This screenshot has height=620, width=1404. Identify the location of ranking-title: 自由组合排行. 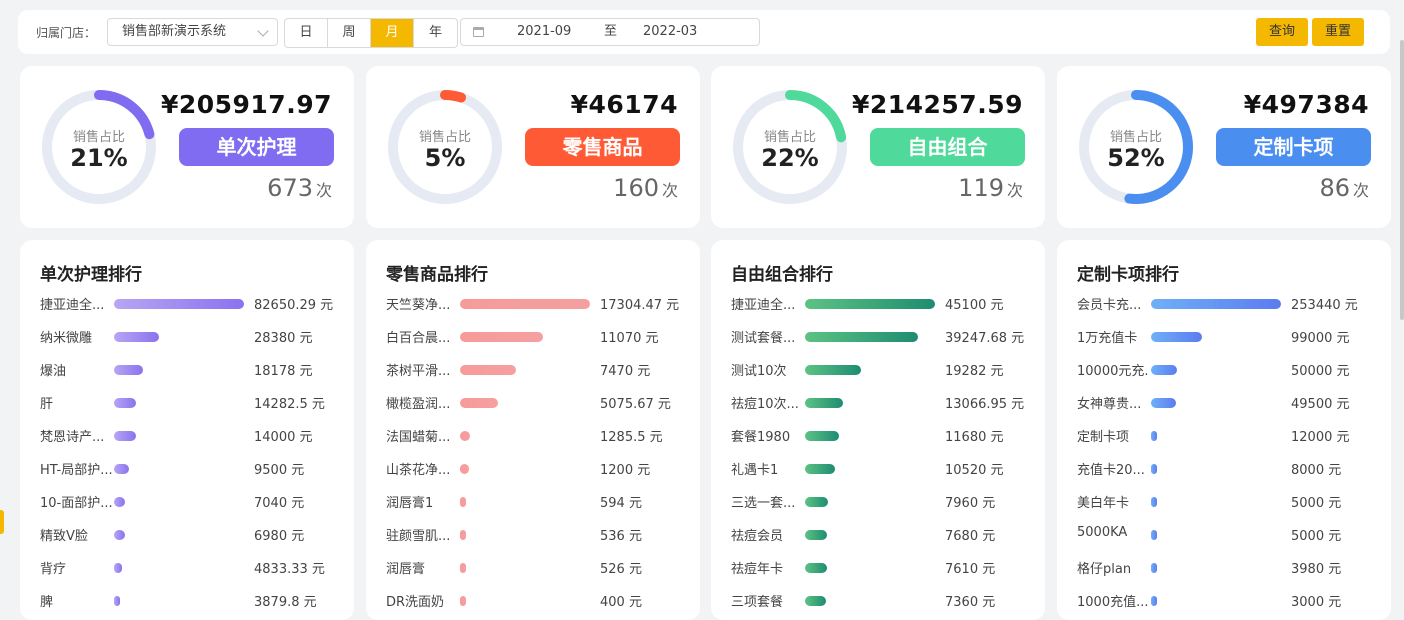
(782, 275).